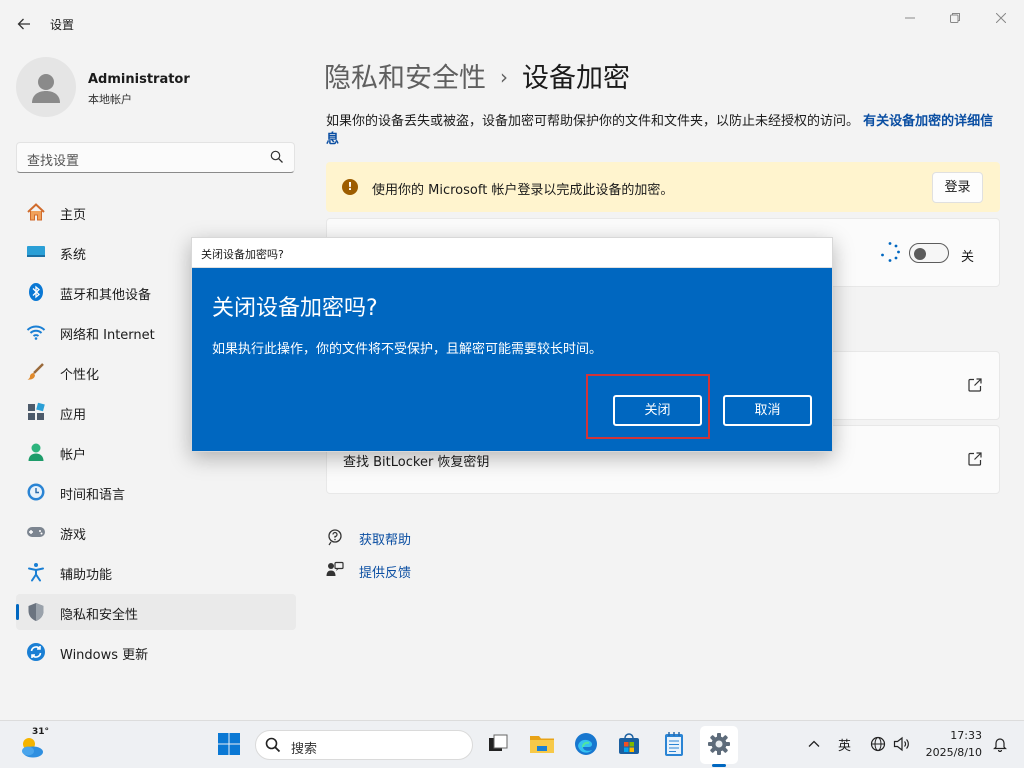 The width and height of the screenshot is (1024, 768). Describe the element at coordinates (407, 349) in the screenshot. I see `dialog-message: 如果执行此操作，你的文件将不受保护，且解密可能需要较长时间。` at that location.